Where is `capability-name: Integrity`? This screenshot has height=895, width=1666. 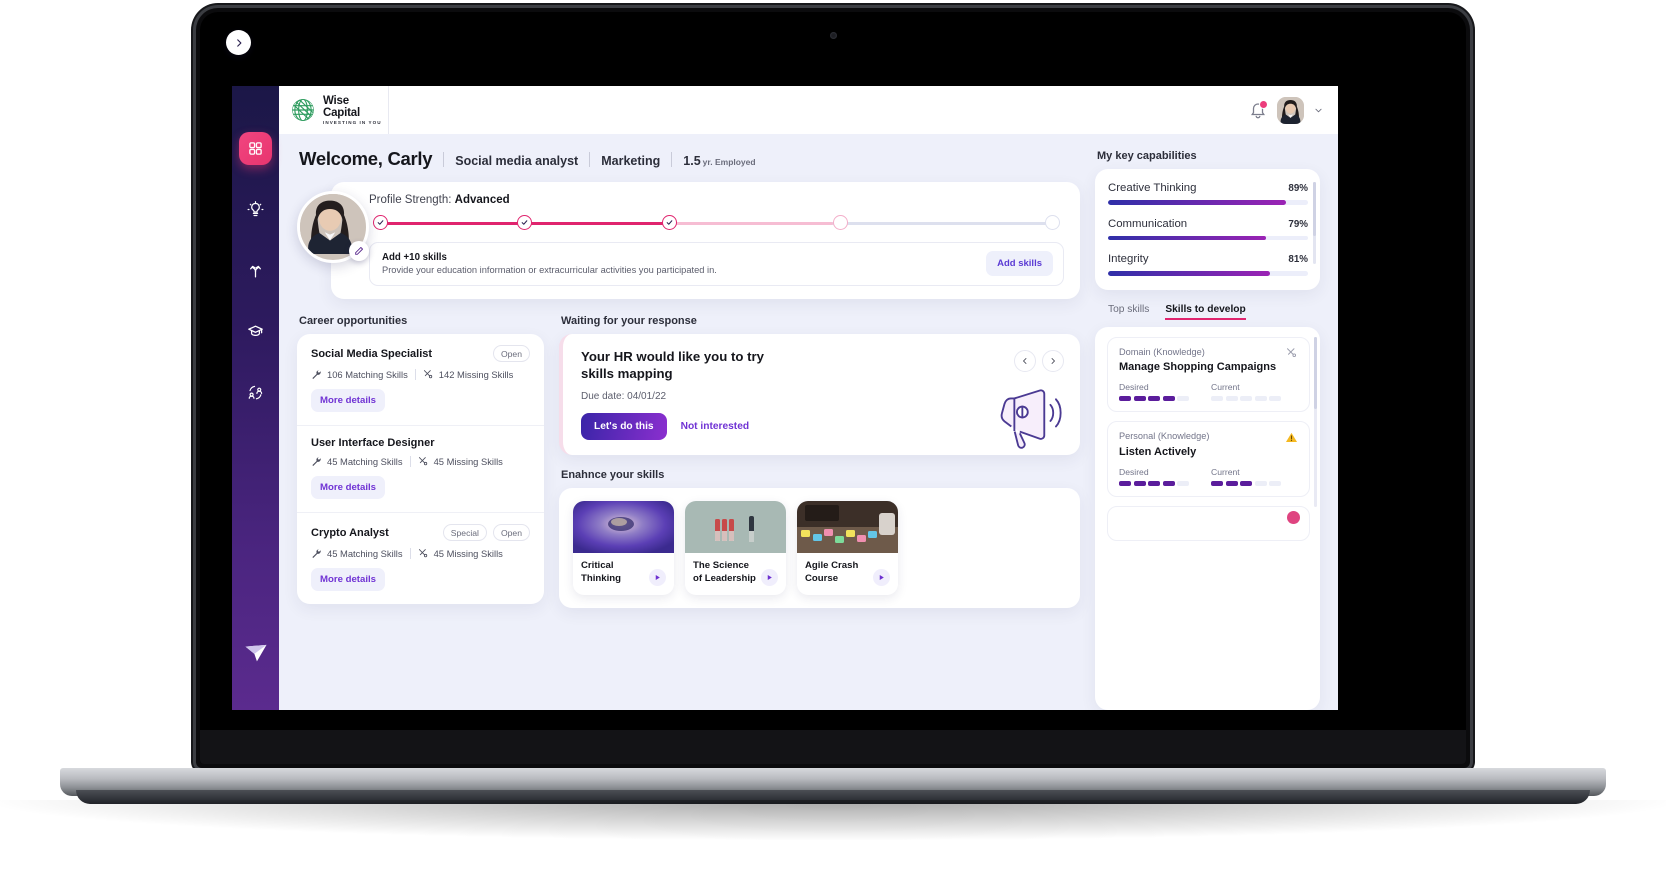 capability-name: Integrity is located at coordinates (1128, 259).